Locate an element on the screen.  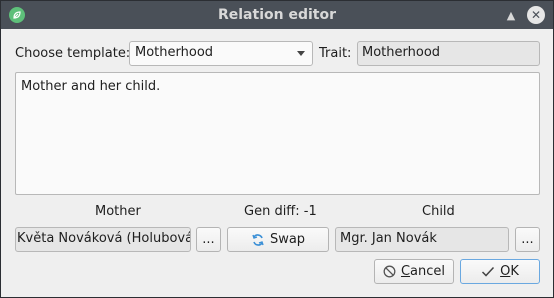
close-icon: ✕ is located at coordinates (536, 15).